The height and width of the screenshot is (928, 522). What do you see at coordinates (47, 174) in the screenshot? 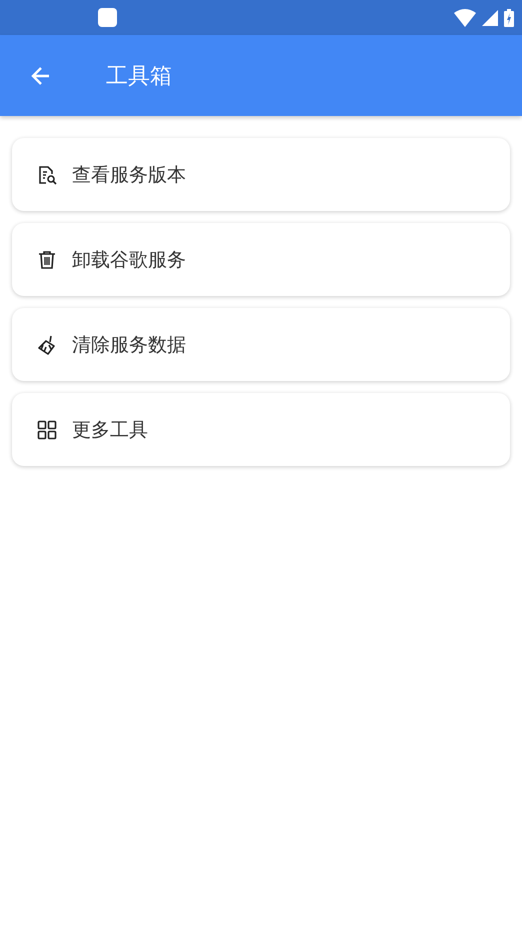
I see `document-search-icon` at bounding box center [47, 174].